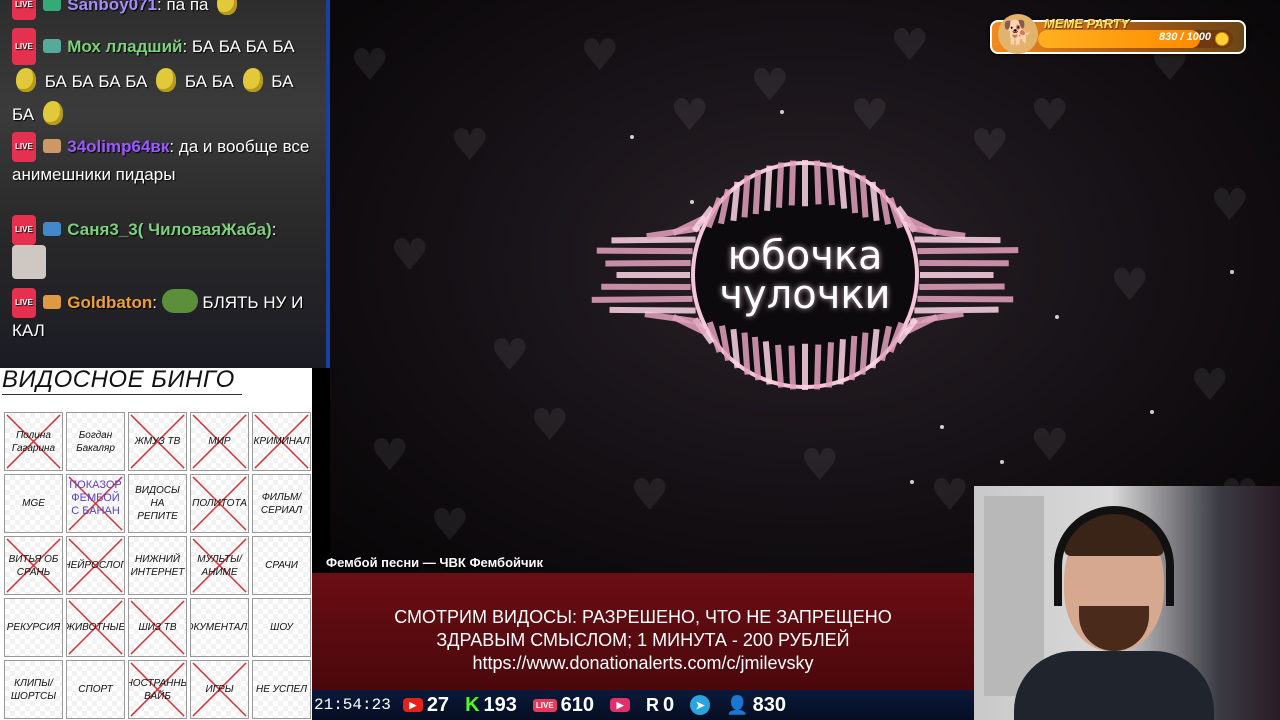  I want to click on bingo-cell-label: НЕЙРОСЛОП, so click(95, 565).